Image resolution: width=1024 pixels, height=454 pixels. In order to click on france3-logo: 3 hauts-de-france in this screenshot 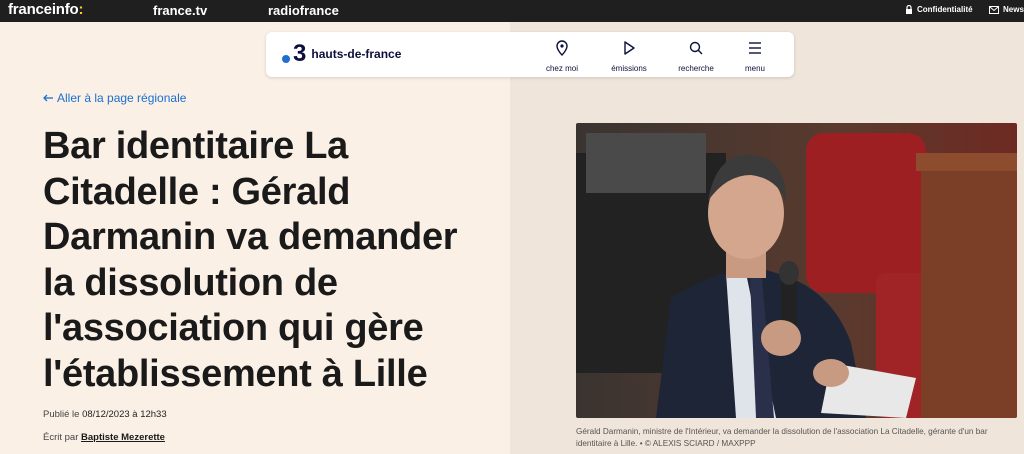, I will do `click(341, 54)`.